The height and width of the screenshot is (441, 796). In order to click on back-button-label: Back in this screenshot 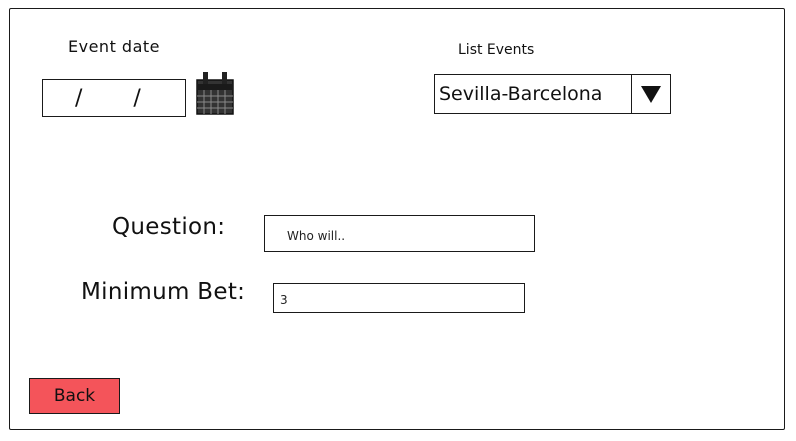, I will do `click(74, 396)`.